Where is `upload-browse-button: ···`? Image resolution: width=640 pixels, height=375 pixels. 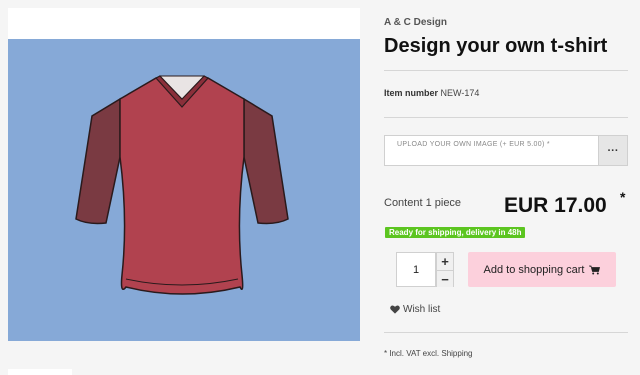
upload-browse-button: ··· is located at coordinates (613, 150).